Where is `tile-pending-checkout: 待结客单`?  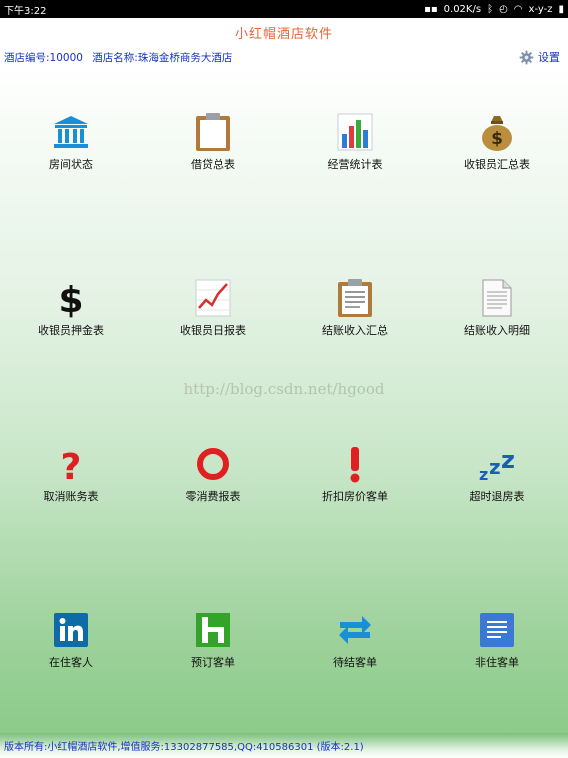 tile-pending-checkout: 待结客单 is located at coordinates (355, 650).